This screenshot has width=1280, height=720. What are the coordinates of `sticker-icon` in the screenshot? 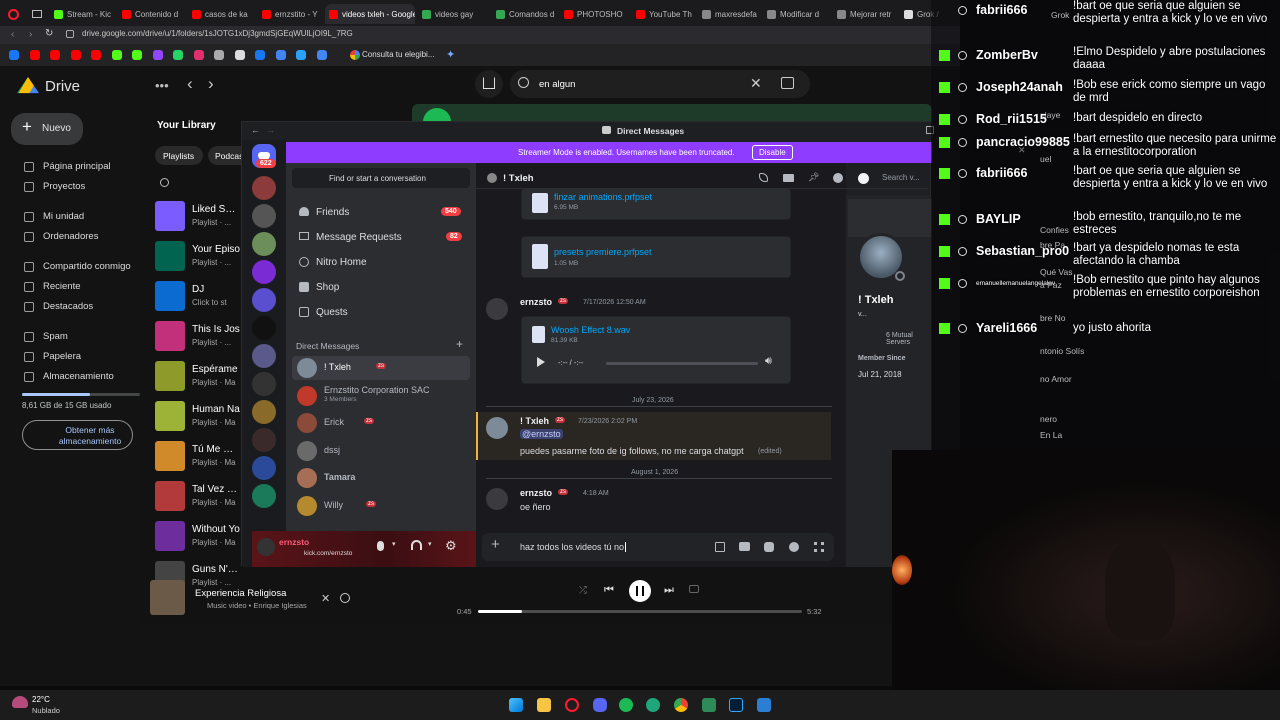 It's located at (769, 547).